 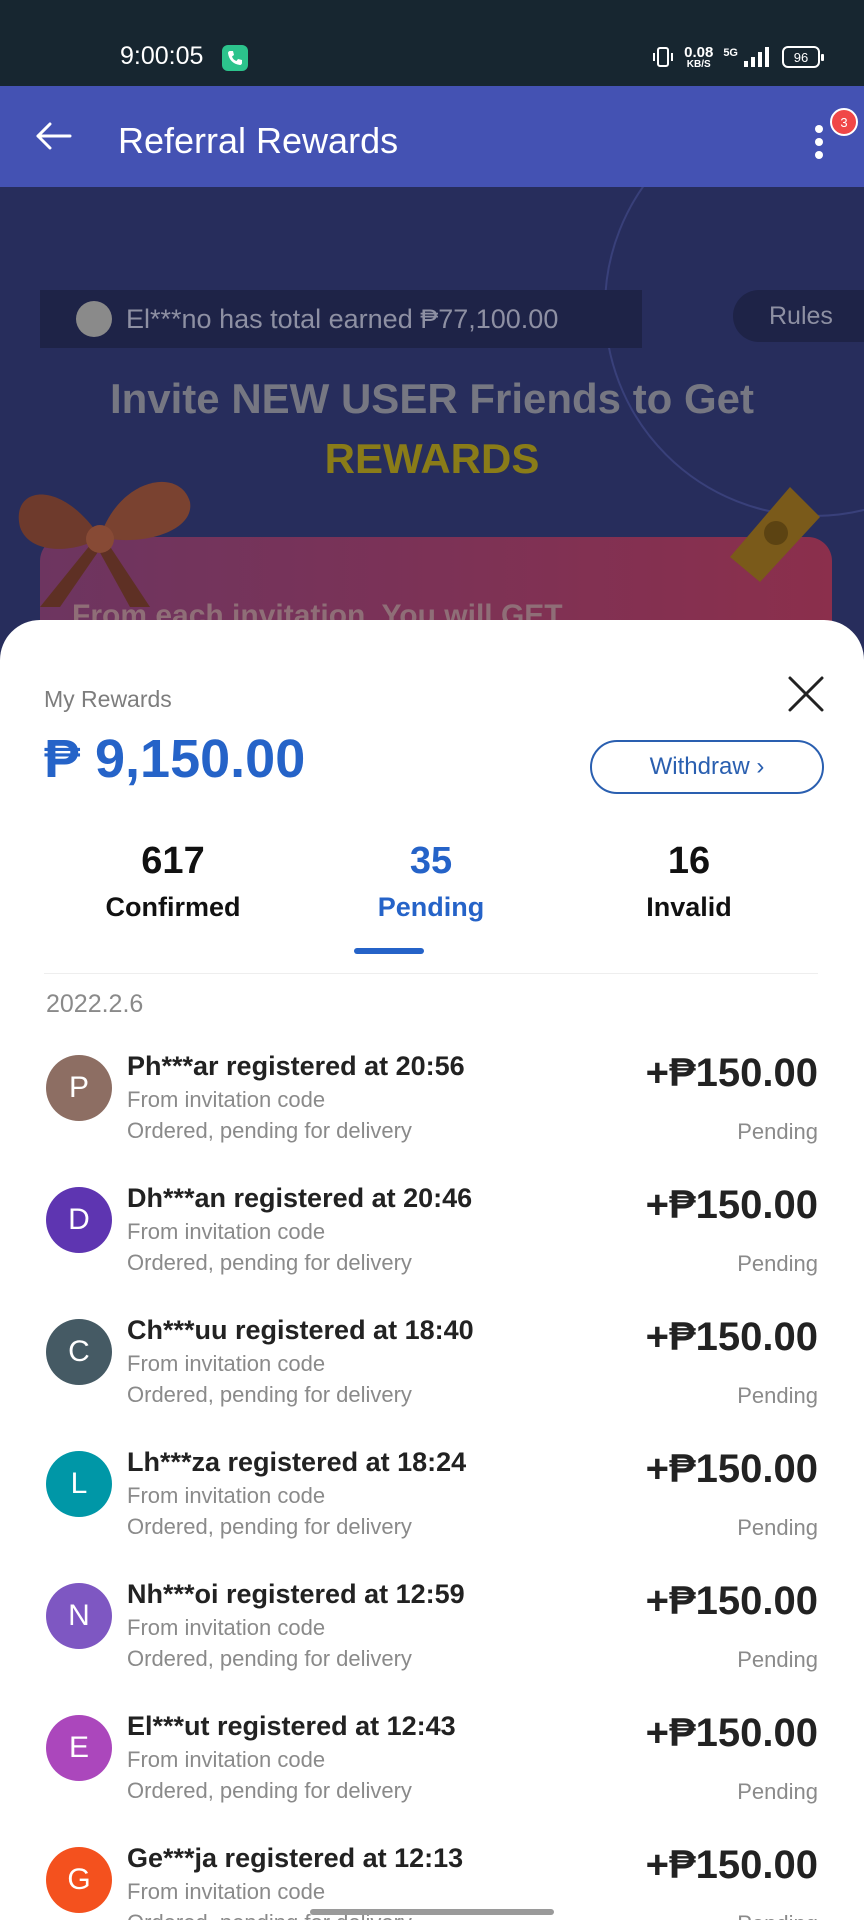 I want to click on rules-button: Rules, so click(x=798, y=316).